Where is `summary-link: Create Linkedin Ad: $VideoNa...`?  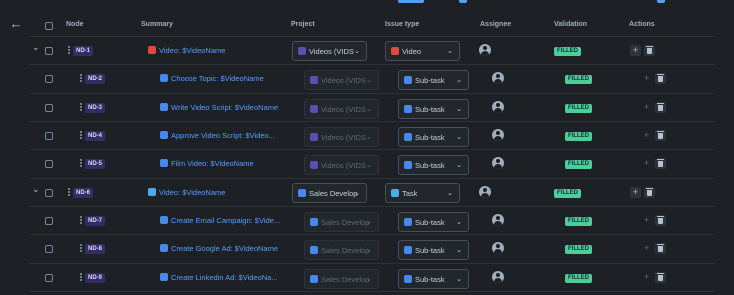
summary-link: Create Linkedin Ad: $VideoNa... is located at coordinates (224, 277).